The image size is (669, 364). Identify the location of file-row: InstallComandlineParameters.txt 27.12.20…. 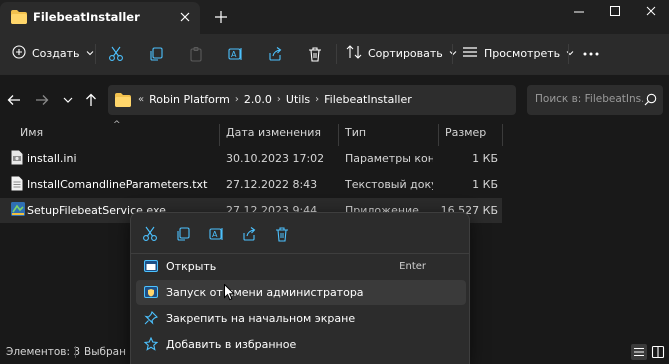
(251, 184).